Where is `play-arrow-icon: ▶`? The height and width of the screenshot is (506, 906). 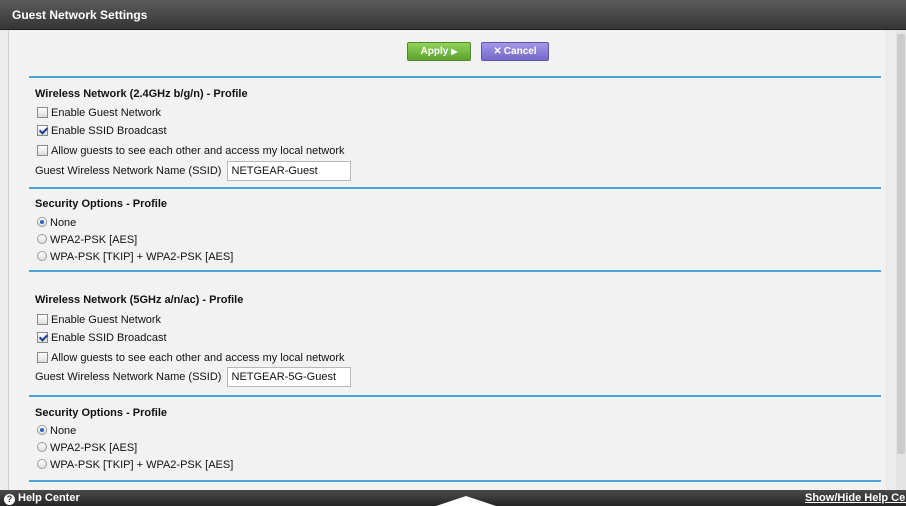 play-arrow-icon: ▶ is located at coordinates (454, 51).